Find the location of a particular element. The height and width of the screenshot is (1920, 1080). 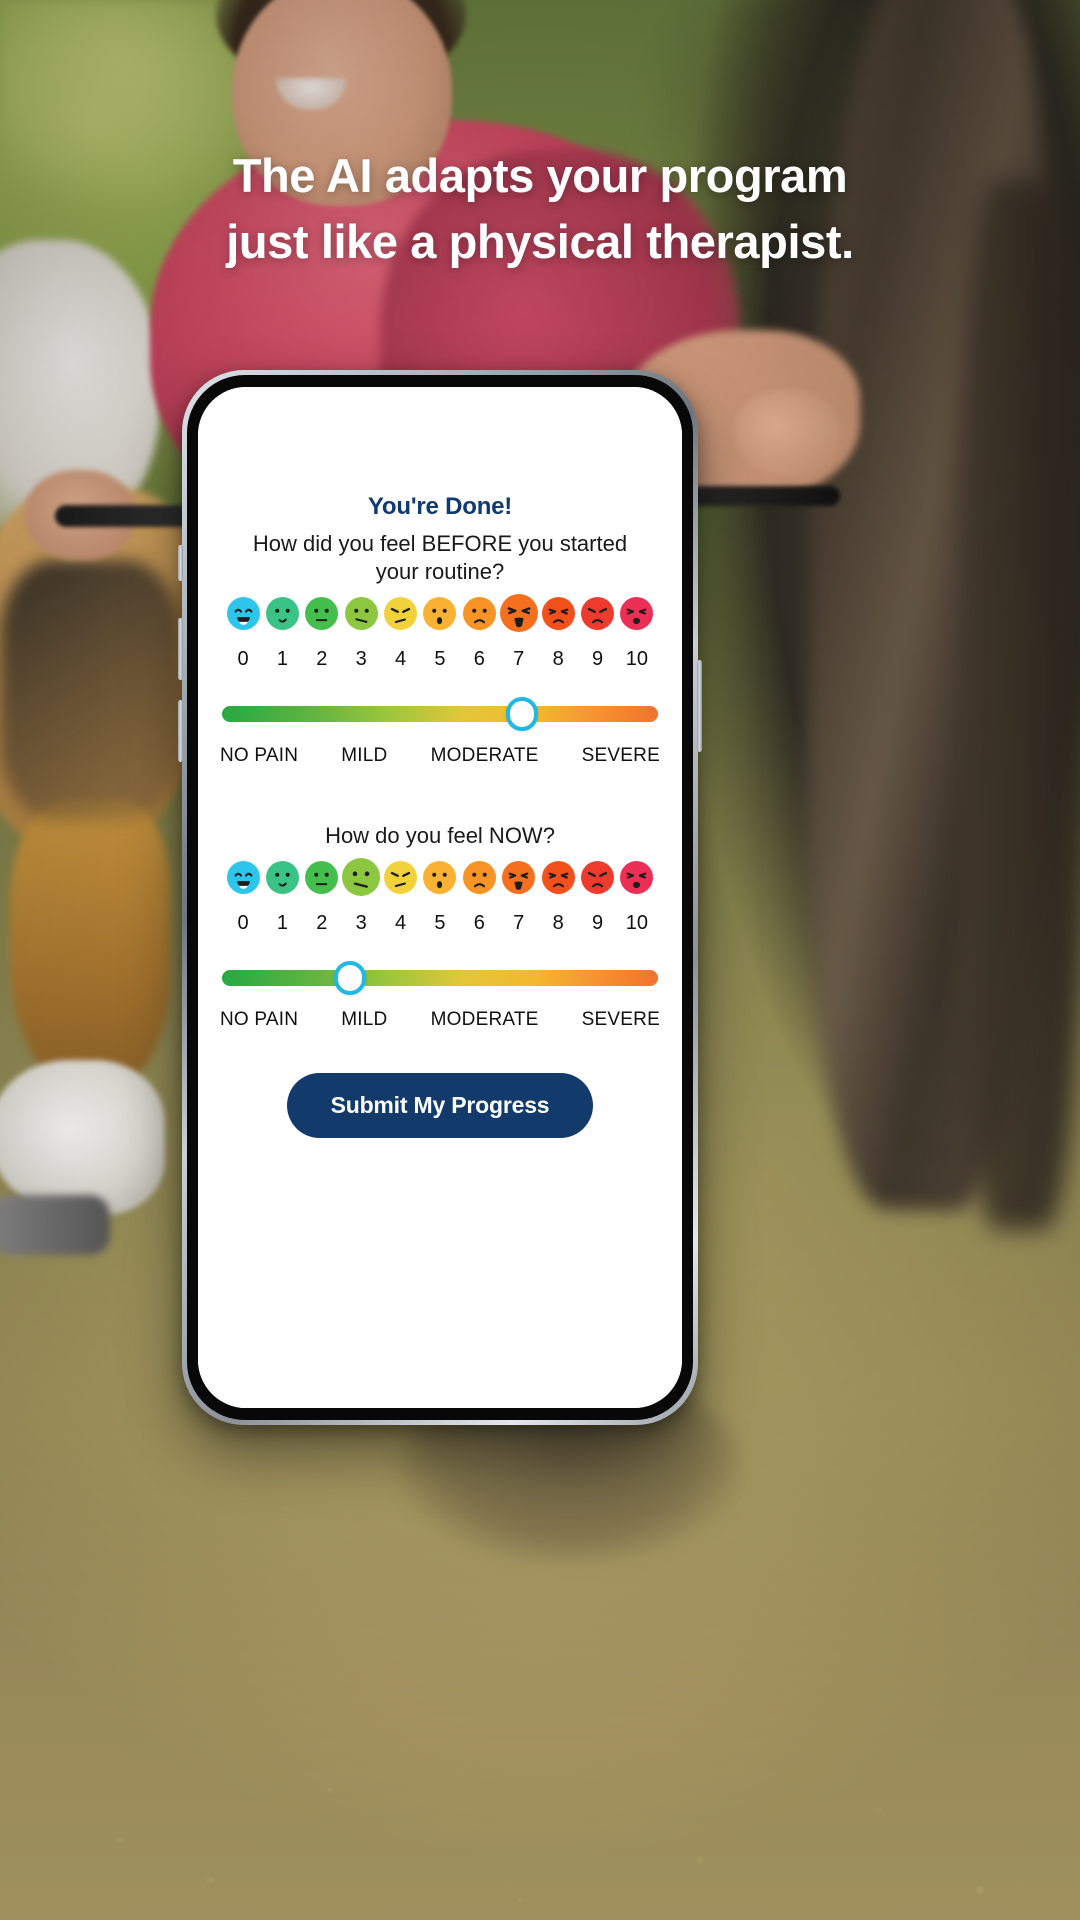

headline-line-2: just like a physical therapist. is located at coordinates (540, 241).